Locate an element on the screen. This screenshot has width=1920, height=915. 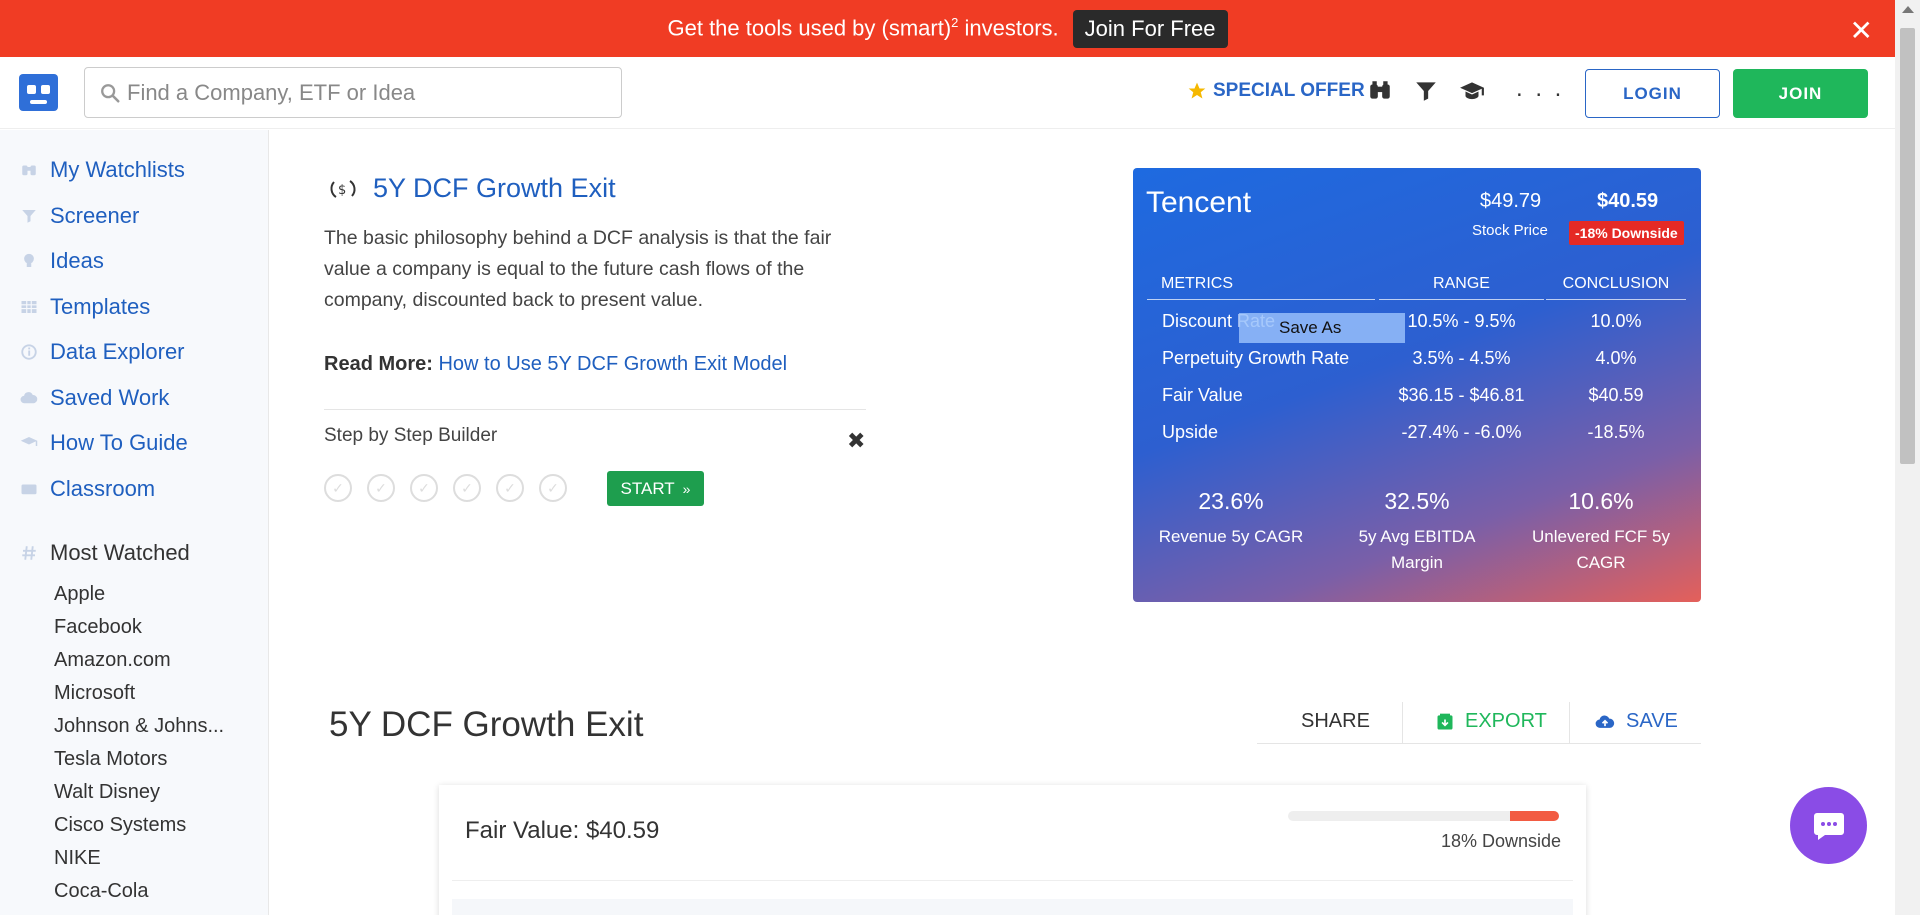
sidebar-item-screener: Screener is located at coordinates (79, 216).